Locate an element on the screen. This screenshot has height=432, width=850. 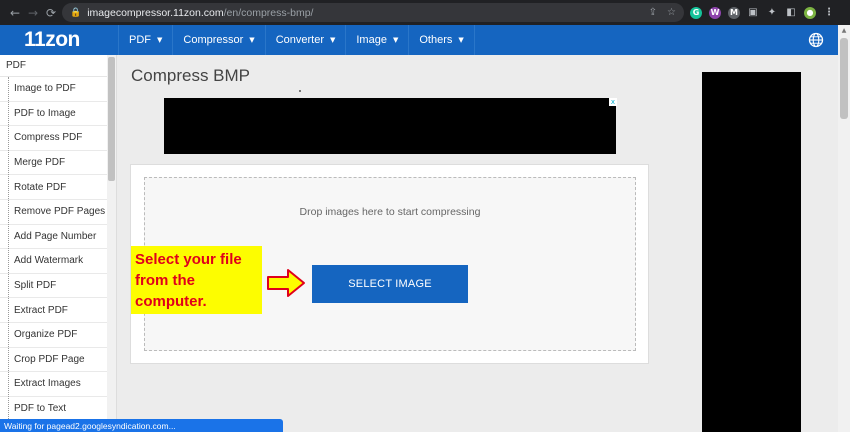
globe-language-icon is located at coordinates (816, 40).